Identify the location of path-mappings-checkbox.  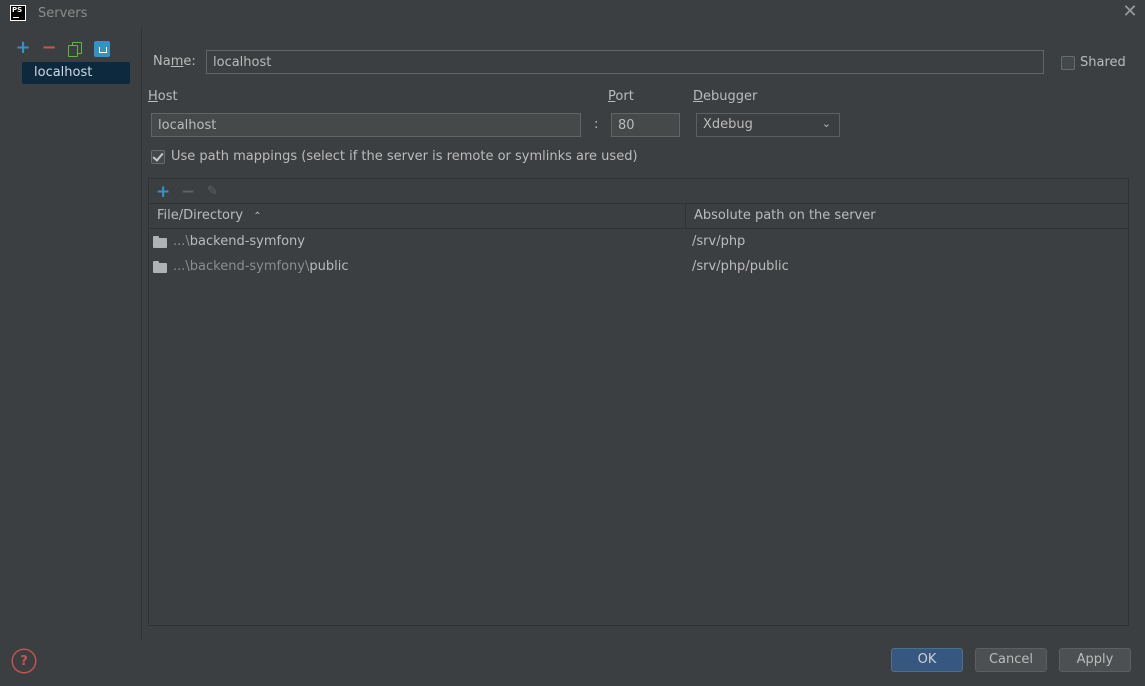
(158, 157).